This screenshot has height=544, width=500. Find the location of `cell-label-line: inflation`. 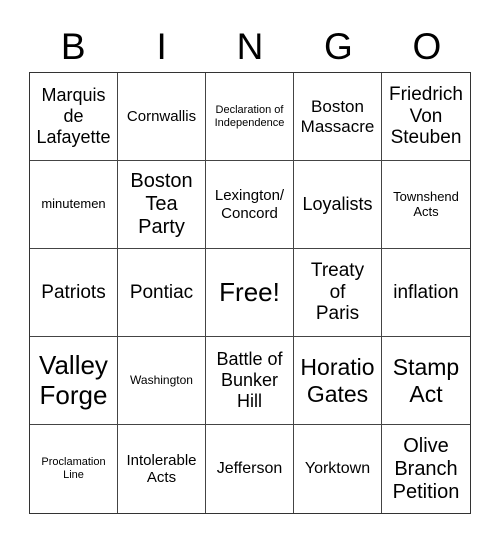

cell-label-line: inflation is located at coordinates (426, 292).